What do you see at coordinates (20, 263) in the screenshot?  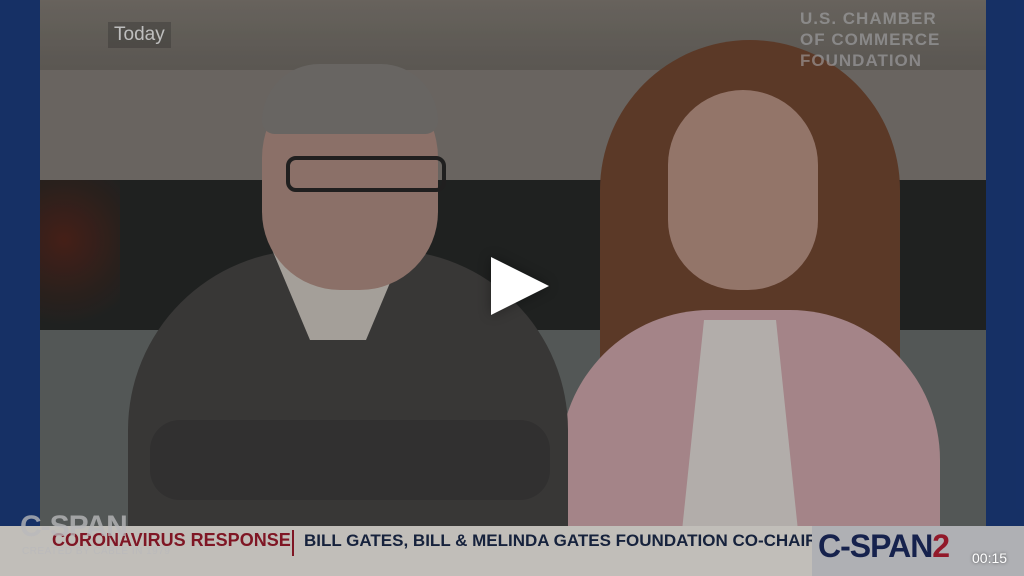 I see `left-pillarbox` at bounding box center [20, 263].